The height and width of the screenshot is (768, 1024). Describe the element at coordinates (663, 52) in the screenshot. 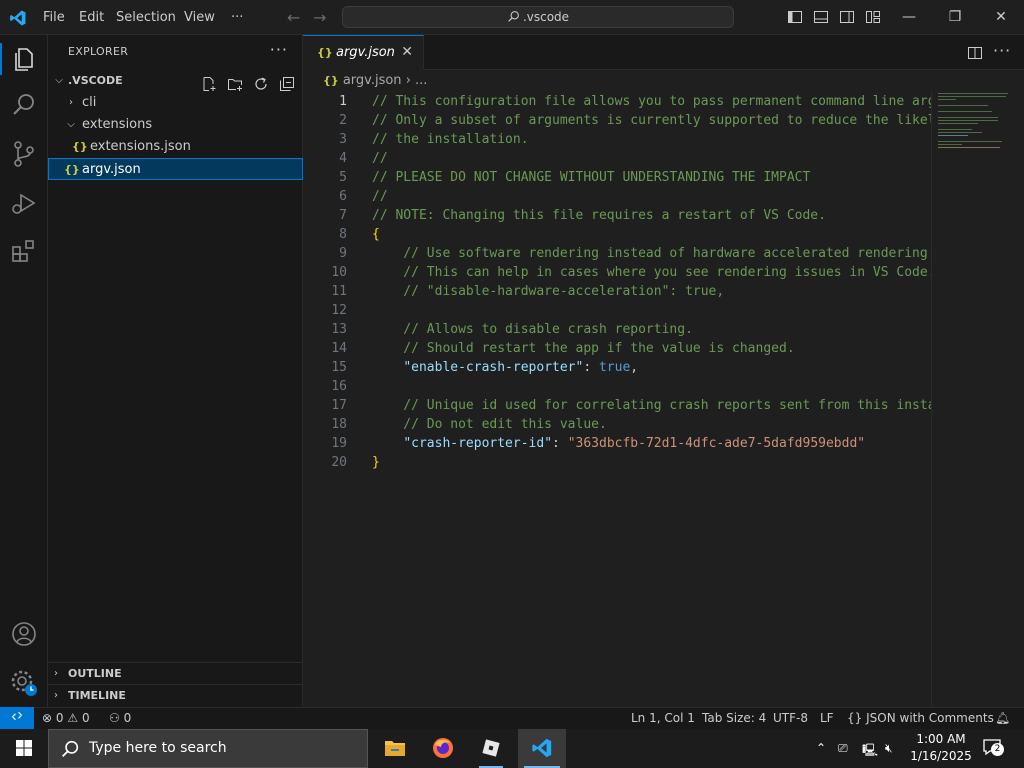

I see `tab-bar: {} argv.json ✕ ···` at that location.